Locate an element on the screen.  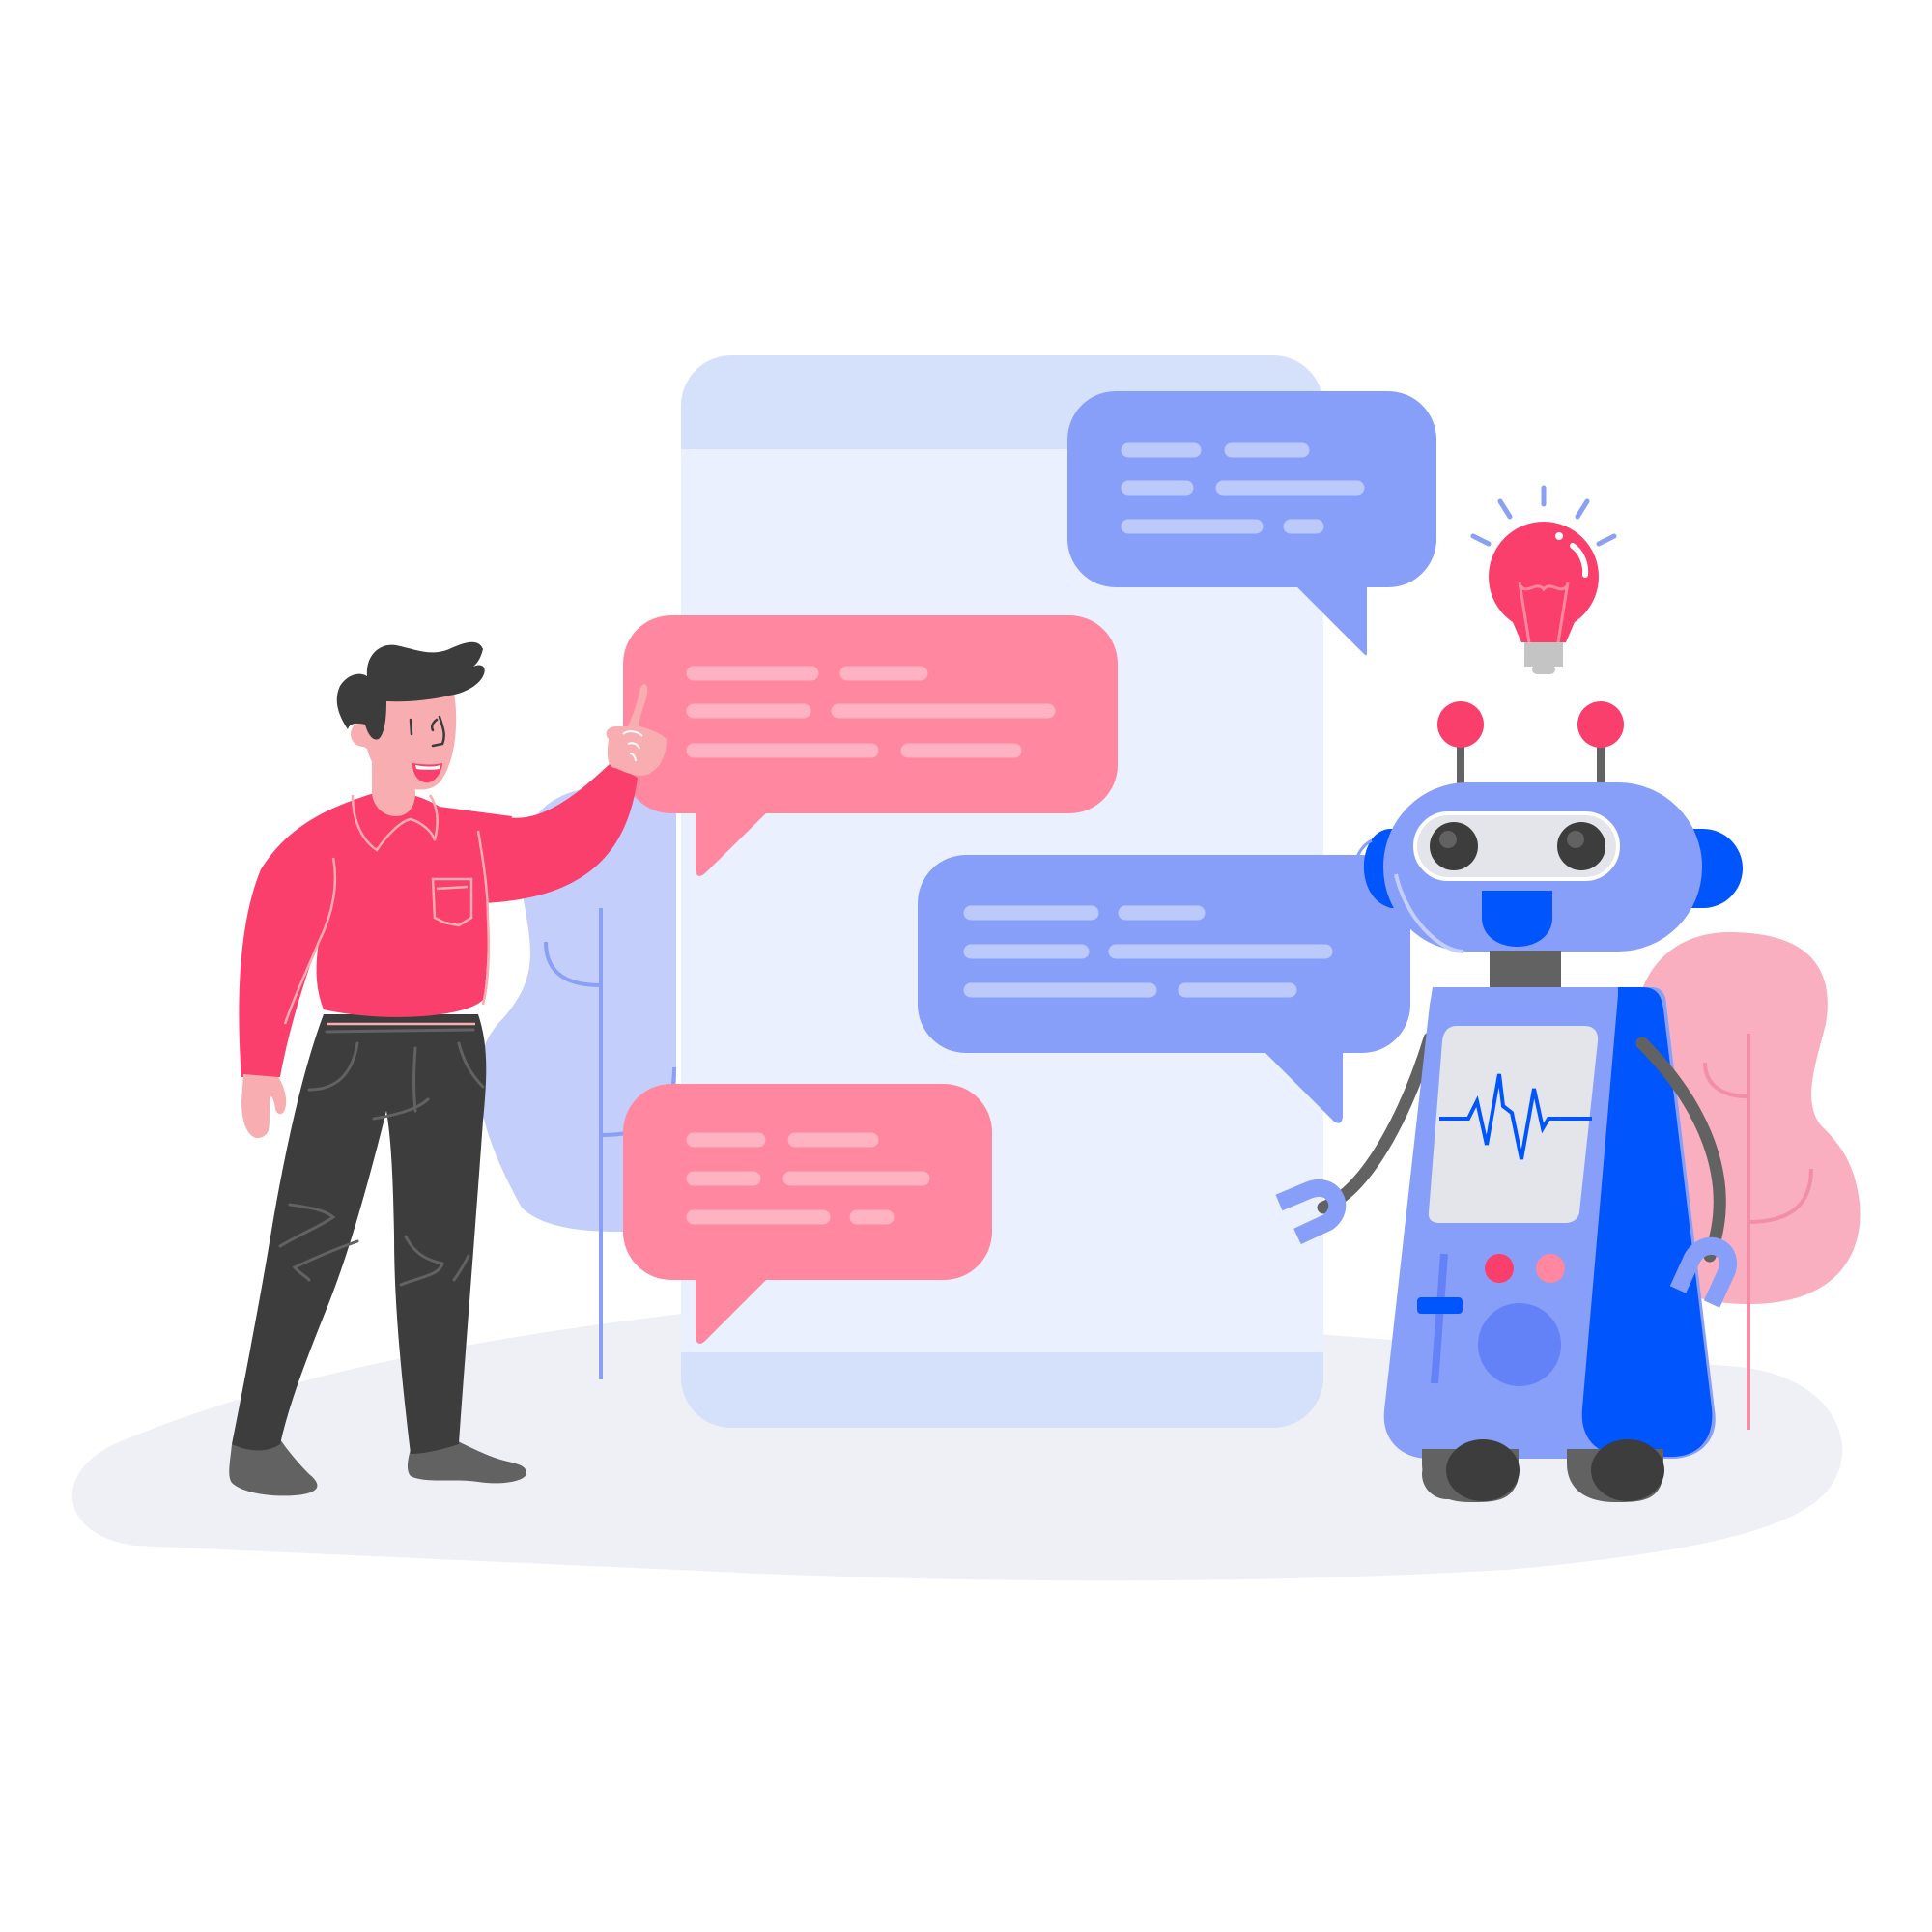
robot-button-pink is located at coordinates (1550, 1268).